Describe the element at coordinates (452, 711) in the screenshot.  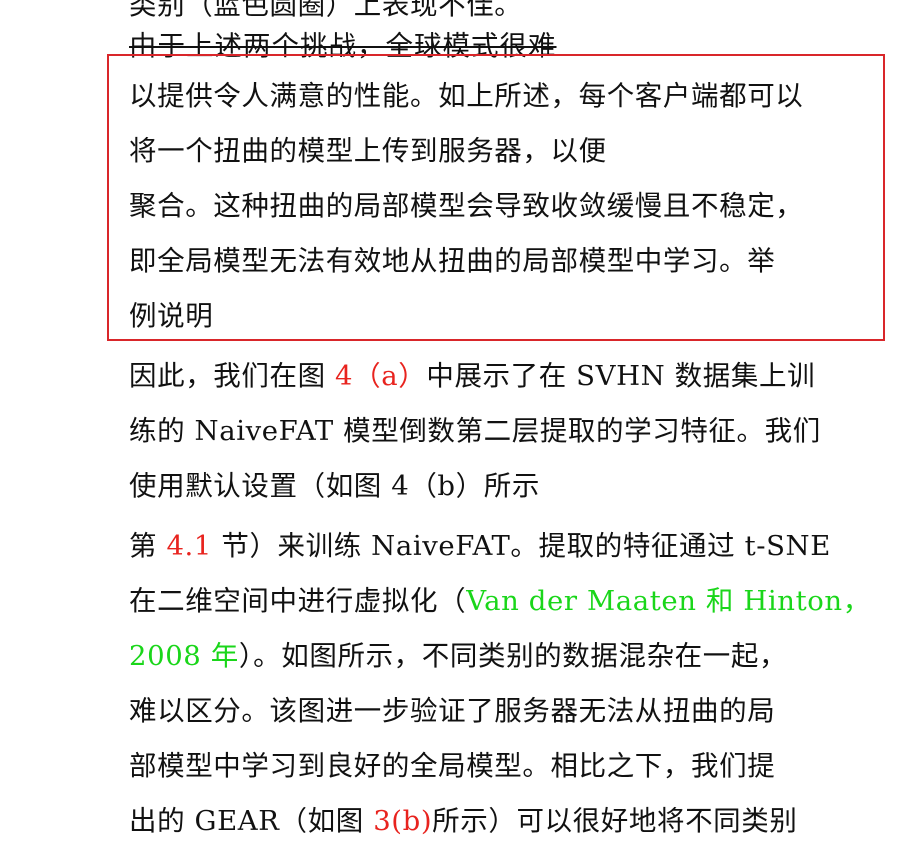
I see `text-line: 难以区分。该图进一步验证了服务器无法从扭曲的局` at that location.